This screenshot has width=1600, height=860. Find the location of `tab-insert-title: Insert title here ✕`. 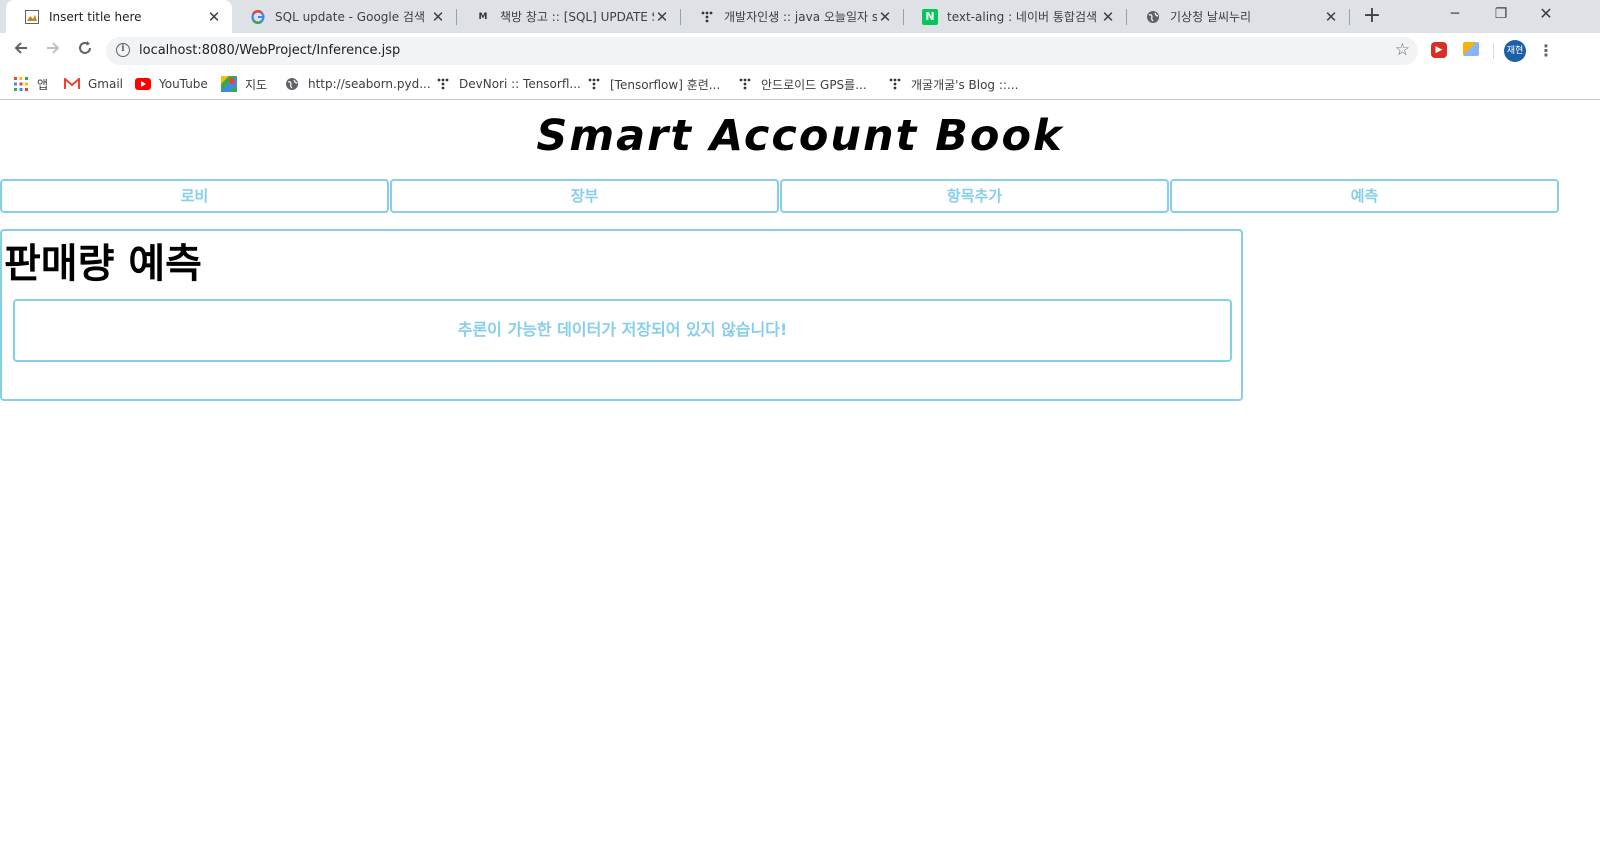

tab-insert-title: Insert title here ✕ is located at coordinates (119, 16).